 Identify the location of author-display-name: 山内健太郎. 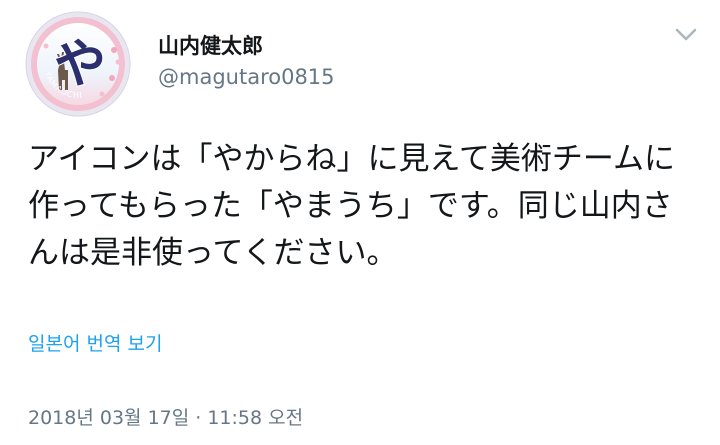
(210, 45).